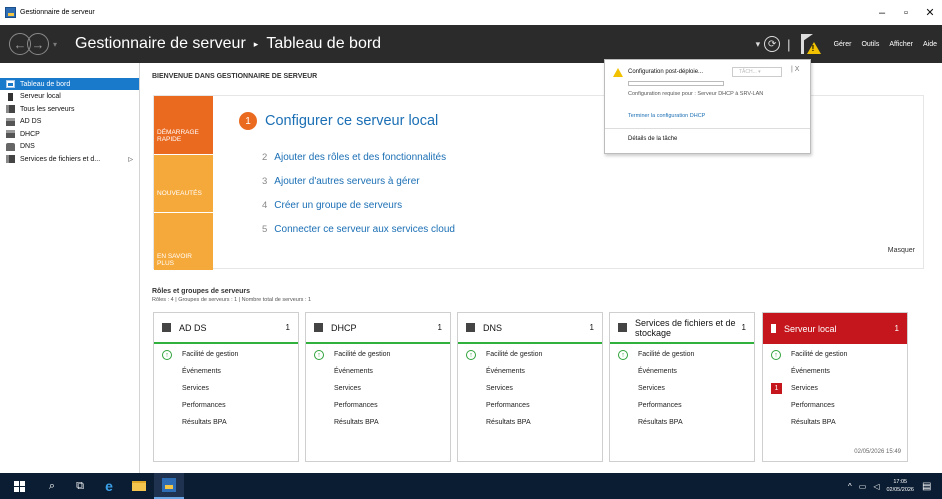 The width and height of the screenshot is (942, 499). Describe the element at coordinates (364, 229) in the screenshot. I see `step-link: Connecter ce serveur aux services cloud` at that location.